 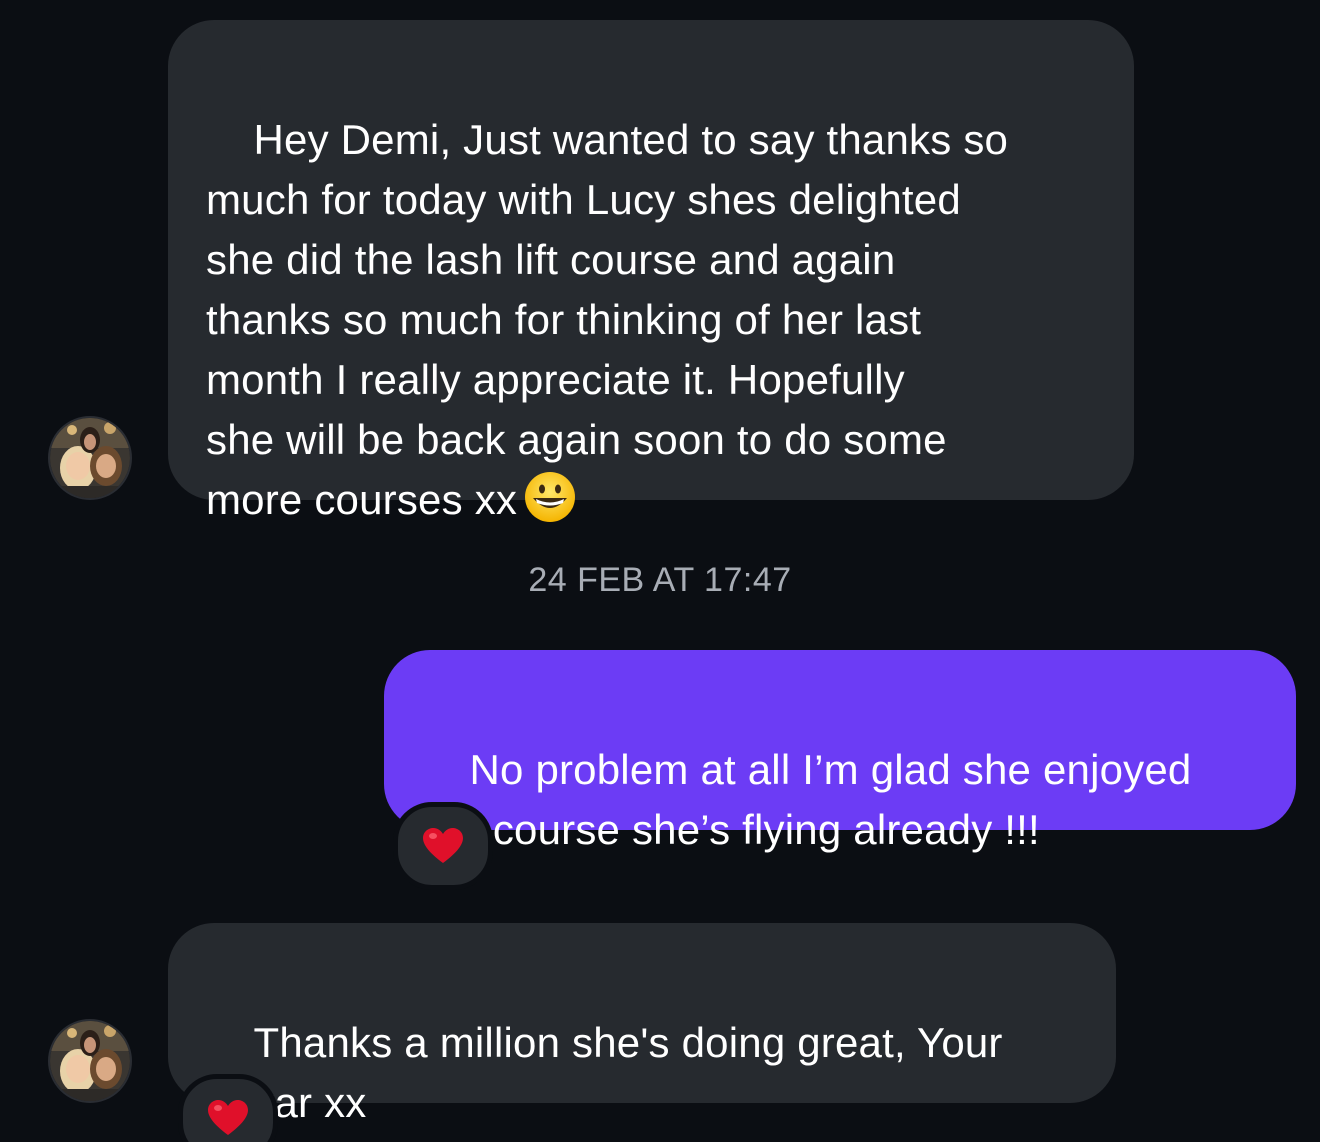 What do you see at coordinates (660, 580) in the screenshot?
I see `message-timestamp: 24 FEB AT 17:47` at bounding box center [660, 580].